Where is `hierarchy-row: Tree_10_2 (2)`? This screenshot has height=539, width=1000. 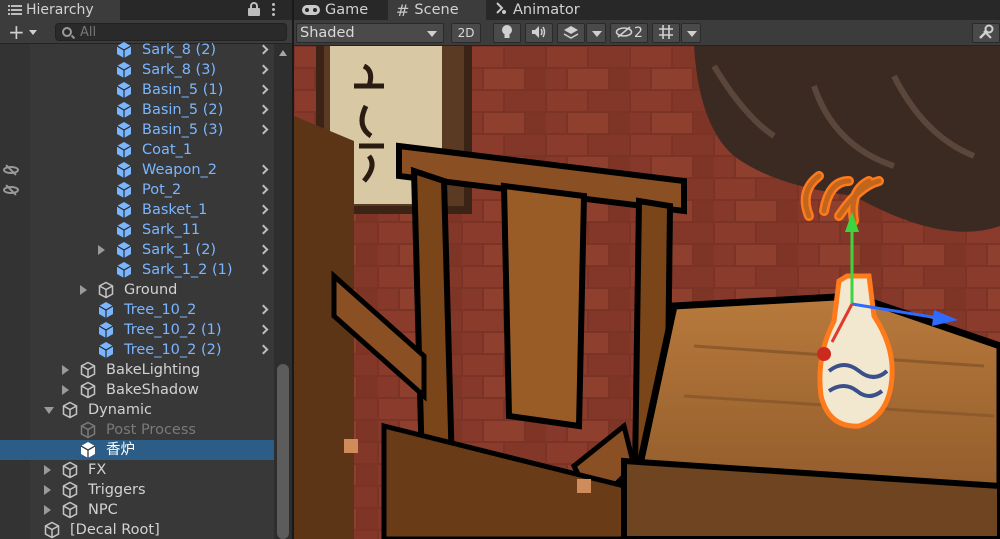 hierarchy-row: Tree_10_2 (2) is located at coordinates (152, 350).